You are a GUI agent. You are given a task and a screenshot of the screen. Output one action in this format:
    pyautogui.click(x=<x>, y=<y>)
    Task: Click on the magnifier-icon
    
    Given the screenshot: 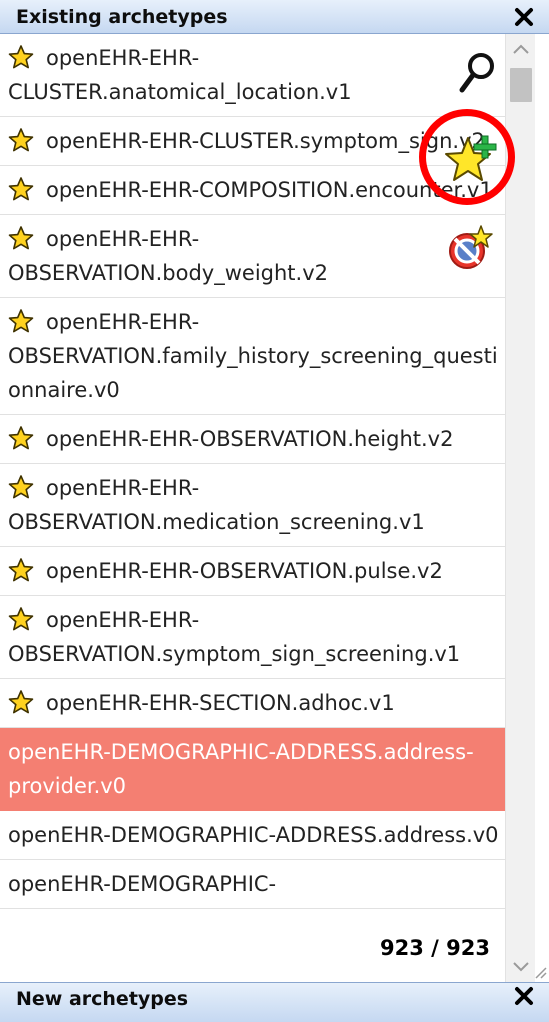 What is the action you would take?
    pyautogui.click(x=476, y=73)
    